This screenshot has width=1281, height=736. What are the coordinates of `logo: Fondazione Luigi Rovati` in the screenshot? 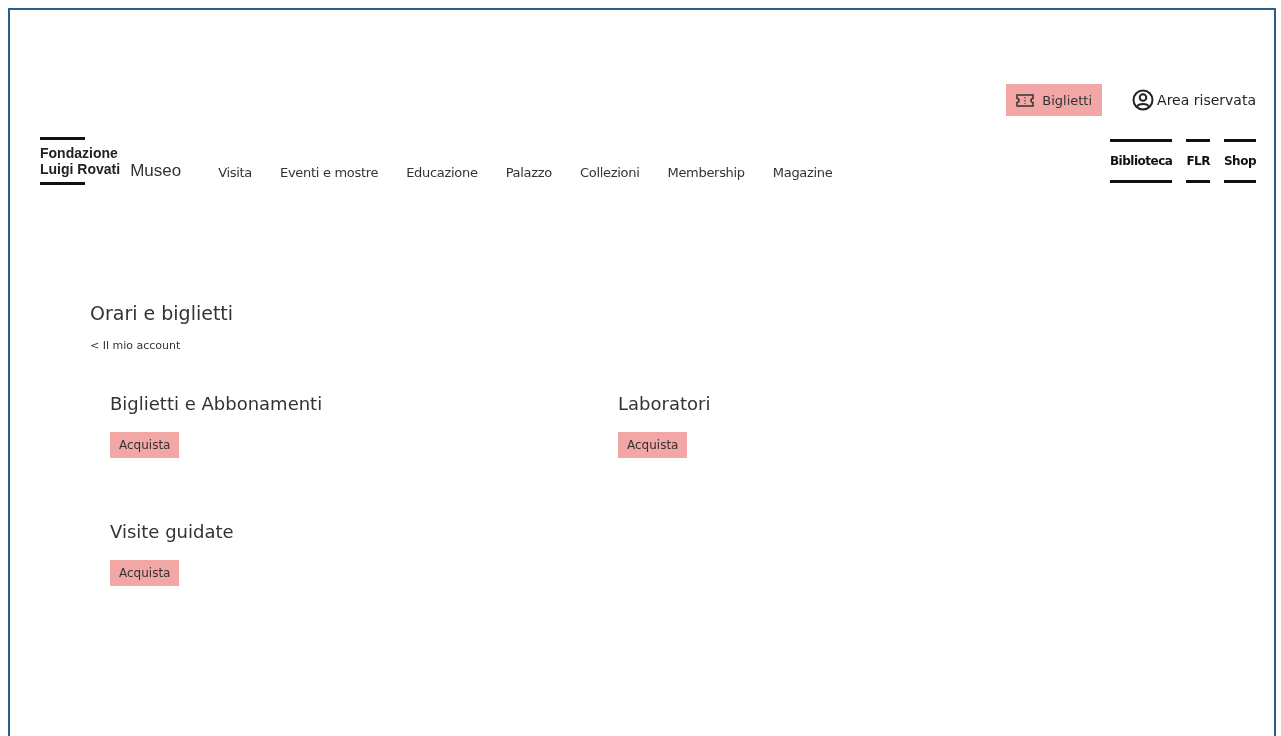 It's located at (80, 161).